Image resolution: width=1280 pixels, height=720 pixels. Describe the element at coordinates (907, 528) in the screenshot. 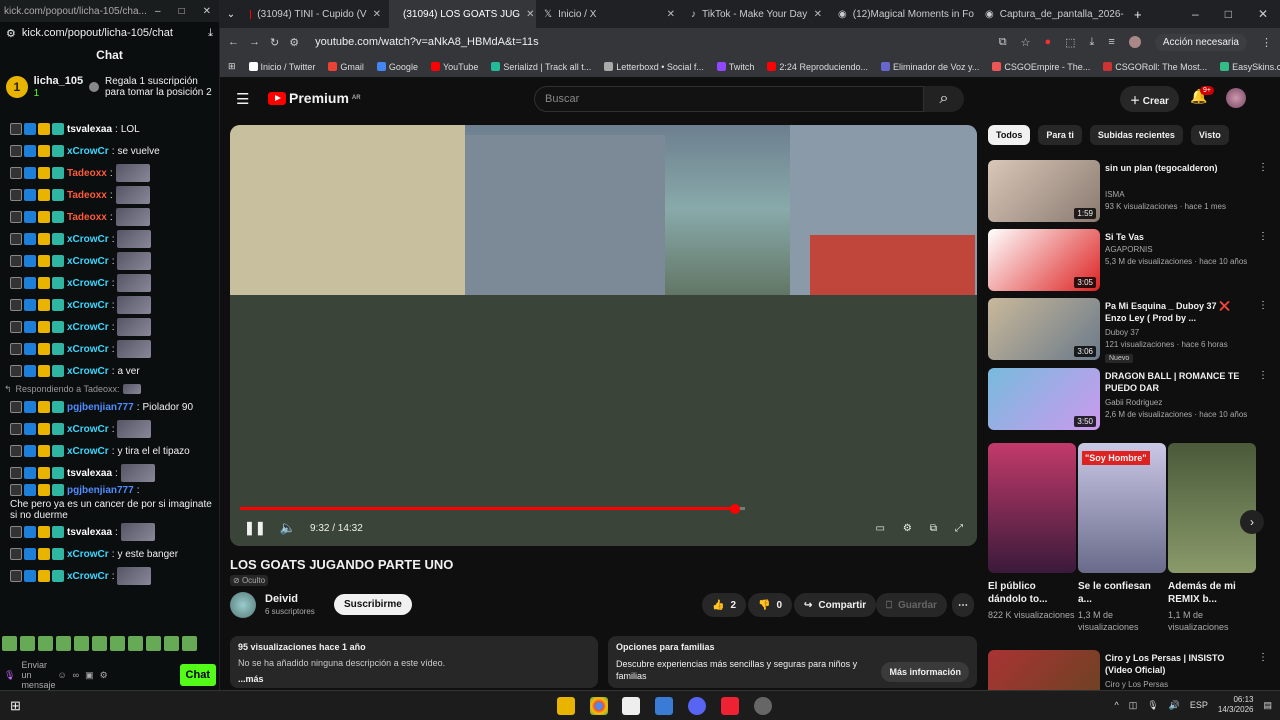

I see `settings-icon: ⚙` at that location.